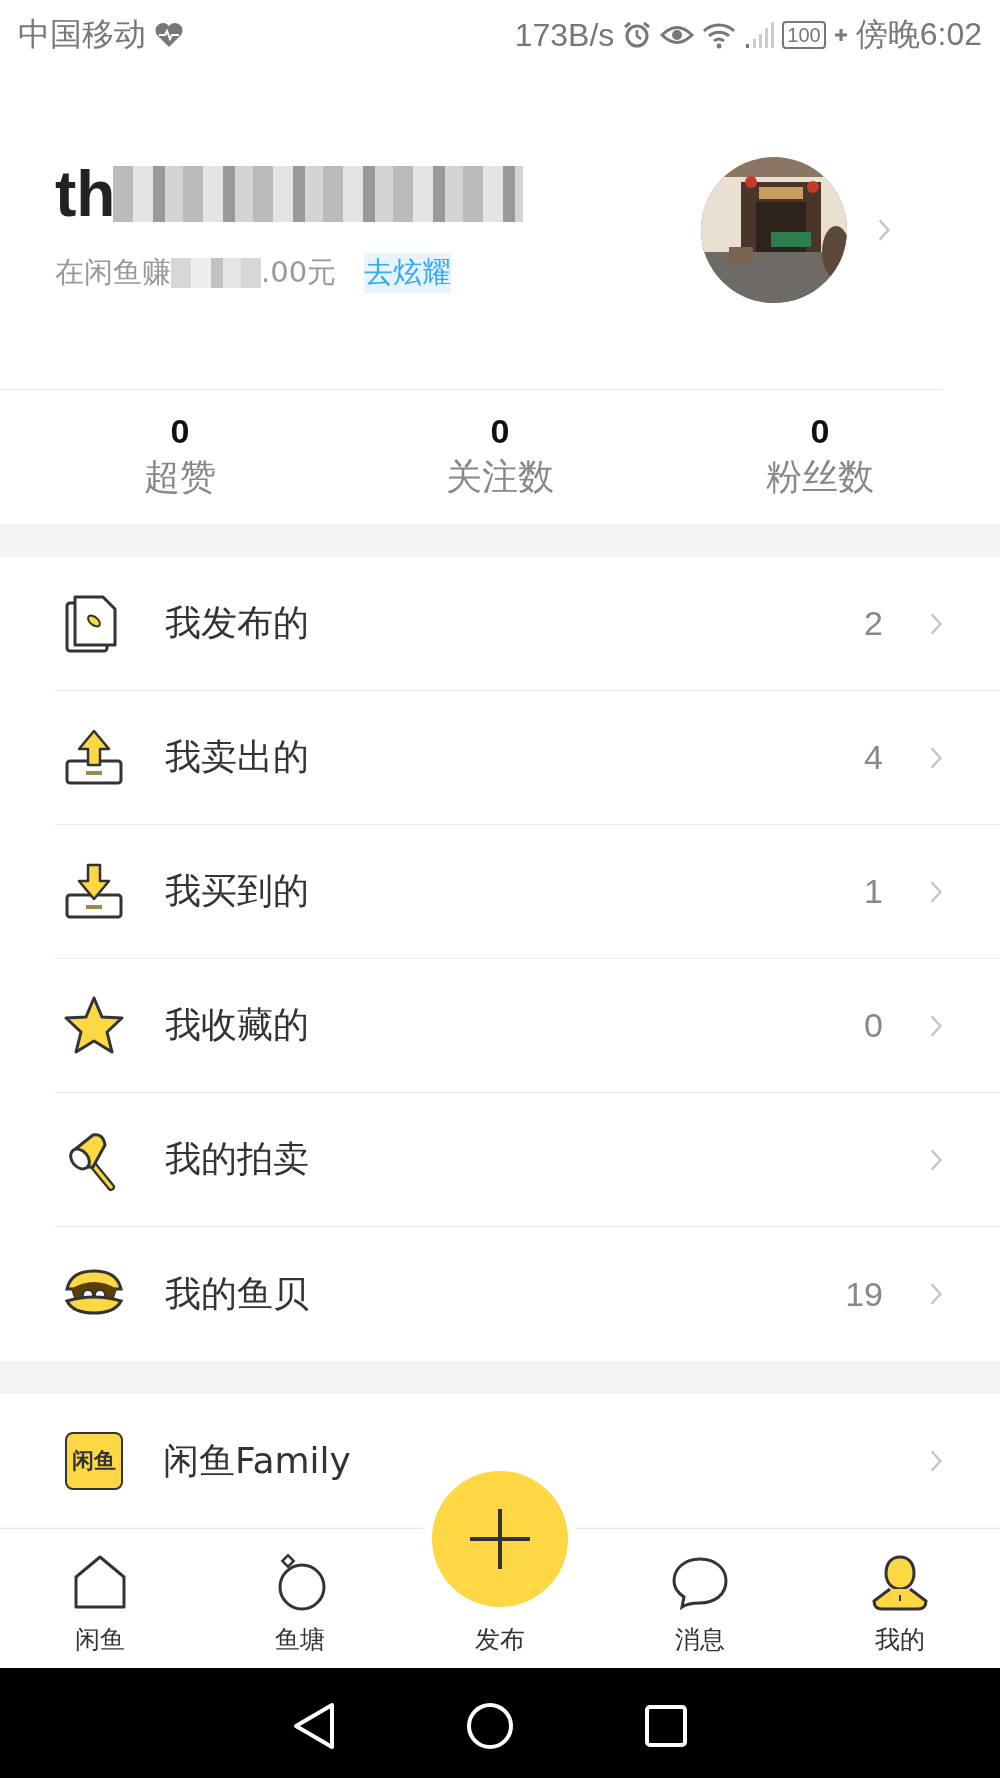 Image resolution: width=1000 pixels, height=1778 pixels. What do you see at coordinates (527, 892) in the screenshot?
I see `menu-item: 我买到的 1` at bounding box center [527, 892].